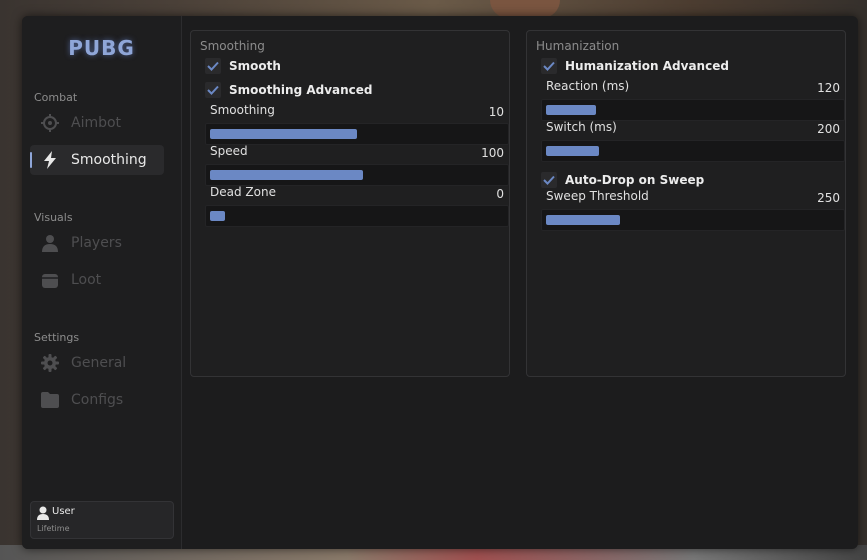 The width and height of the screenshot is (867, 560). I want to click on user-name: User, so click(63, 511).